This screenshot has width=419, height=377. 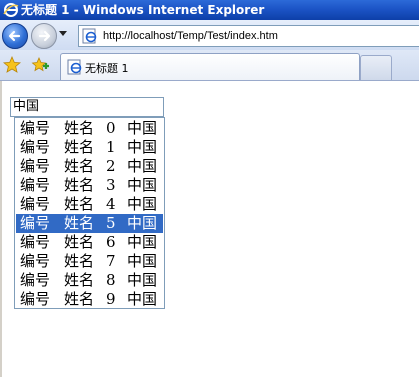 I want to click on tab-label: 无标题 1, so click(x=107, y=68).